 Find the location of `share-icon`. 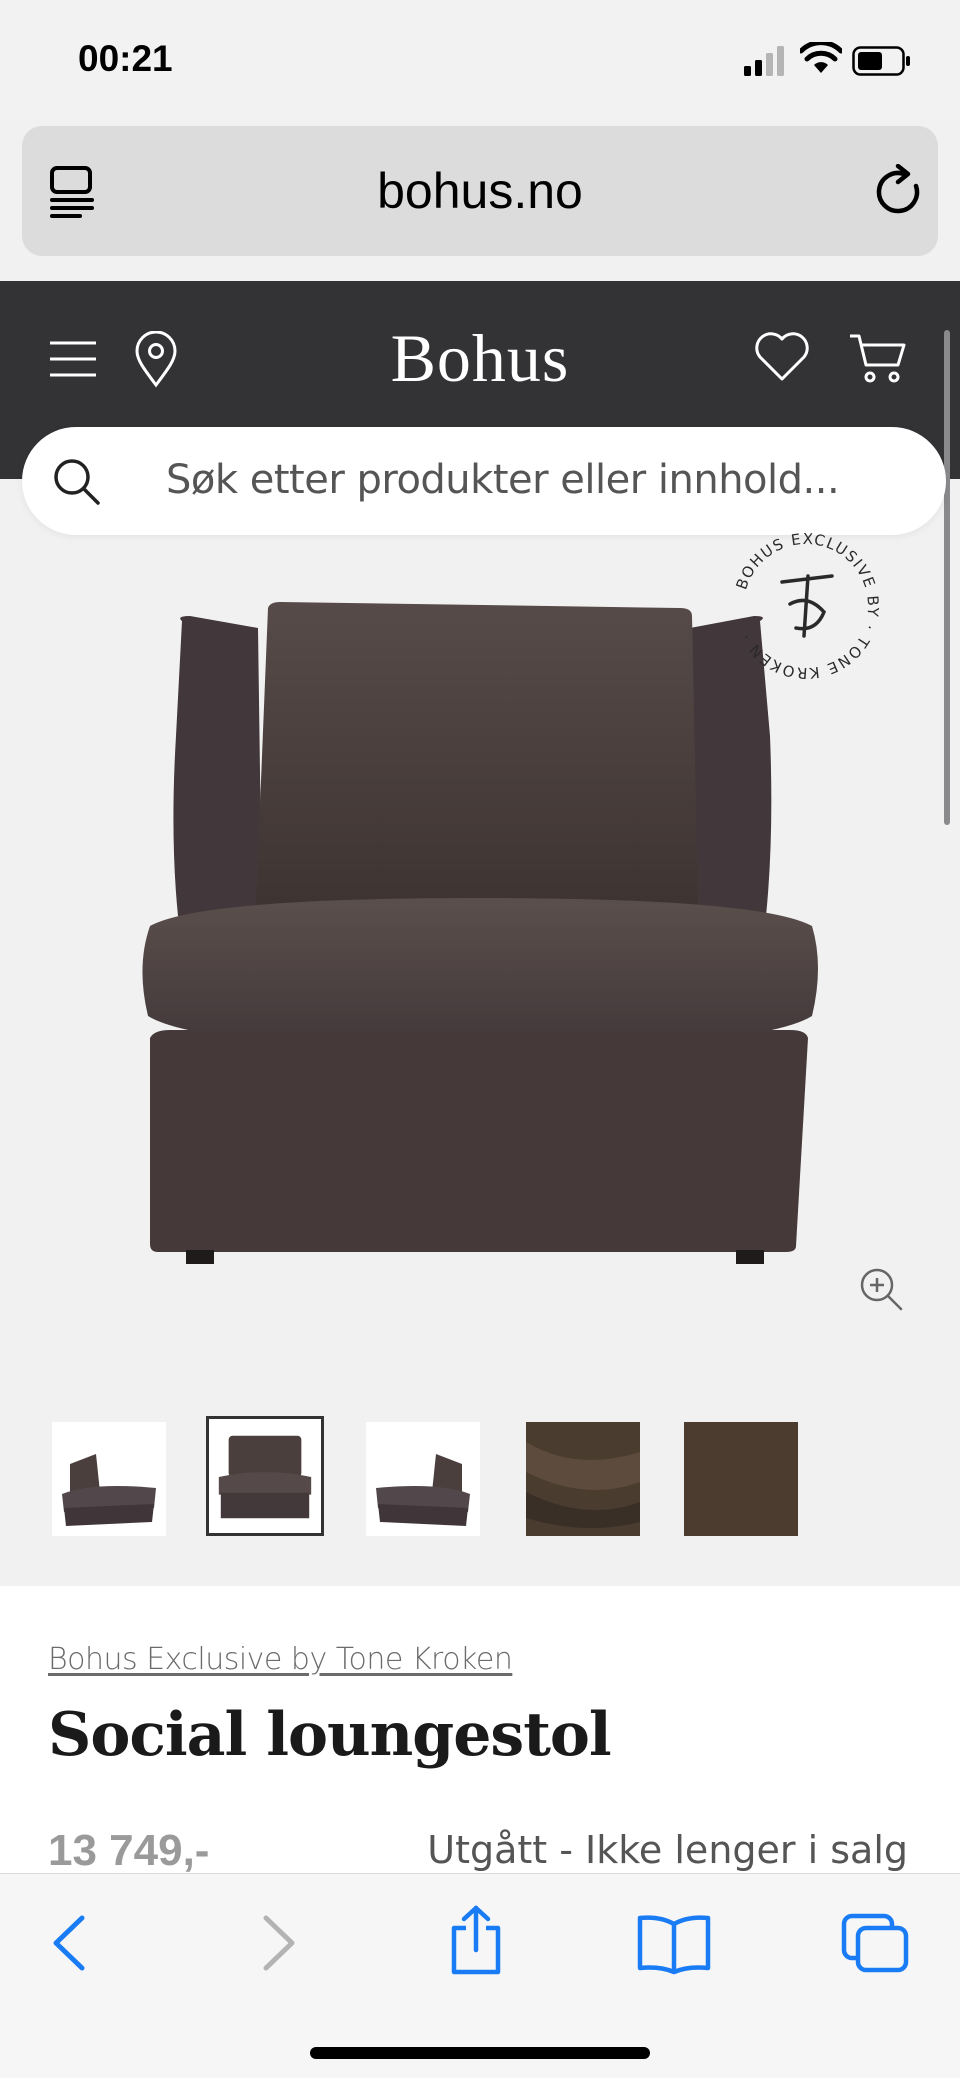

share-icon is located at coordinates (476, 1940).